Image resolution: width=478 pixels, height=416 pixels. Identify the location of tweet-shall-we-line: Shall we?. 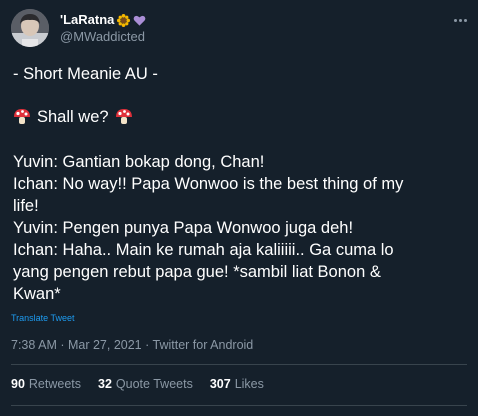
(73, 117).